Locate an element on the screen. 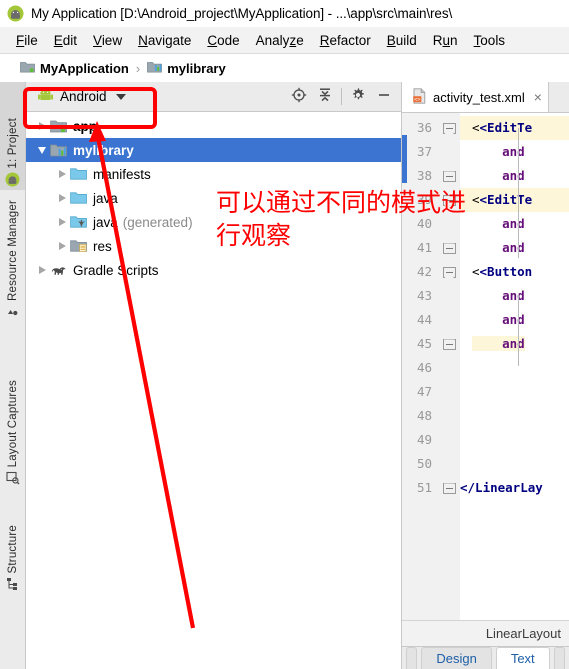  menu-navigate: Navigate is located at coordinates (164, 40).